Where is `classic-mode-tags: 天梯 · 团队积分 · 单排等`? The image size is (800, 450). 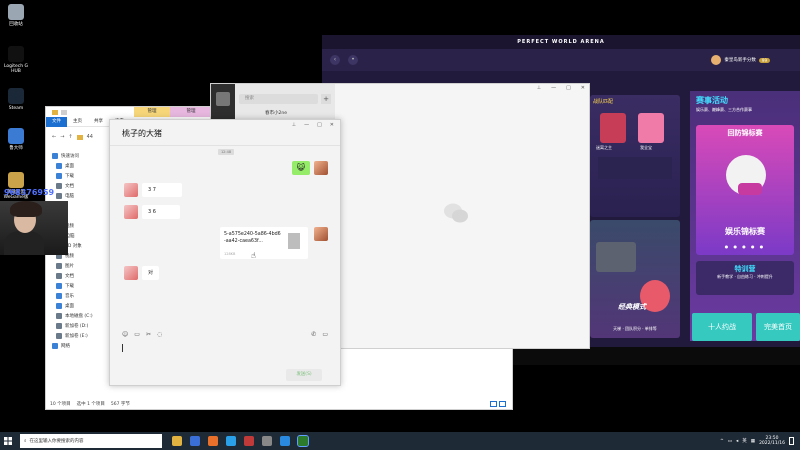
classic-mode-tags: 天梯 · 团队积分 · 单排等 is located at coordinates (635, 328).